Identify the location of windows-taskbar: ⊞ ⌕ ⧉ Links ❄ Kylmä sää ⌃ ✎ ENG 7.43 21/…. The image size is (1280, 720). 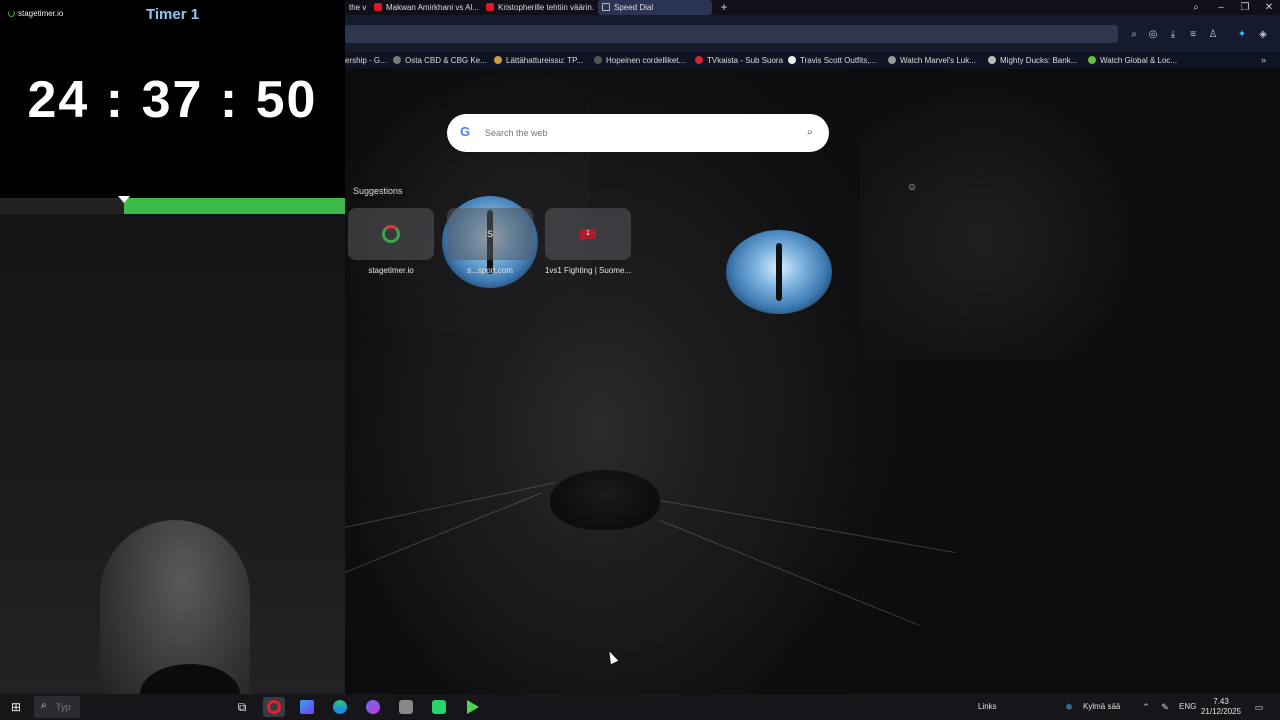
(640, 707).